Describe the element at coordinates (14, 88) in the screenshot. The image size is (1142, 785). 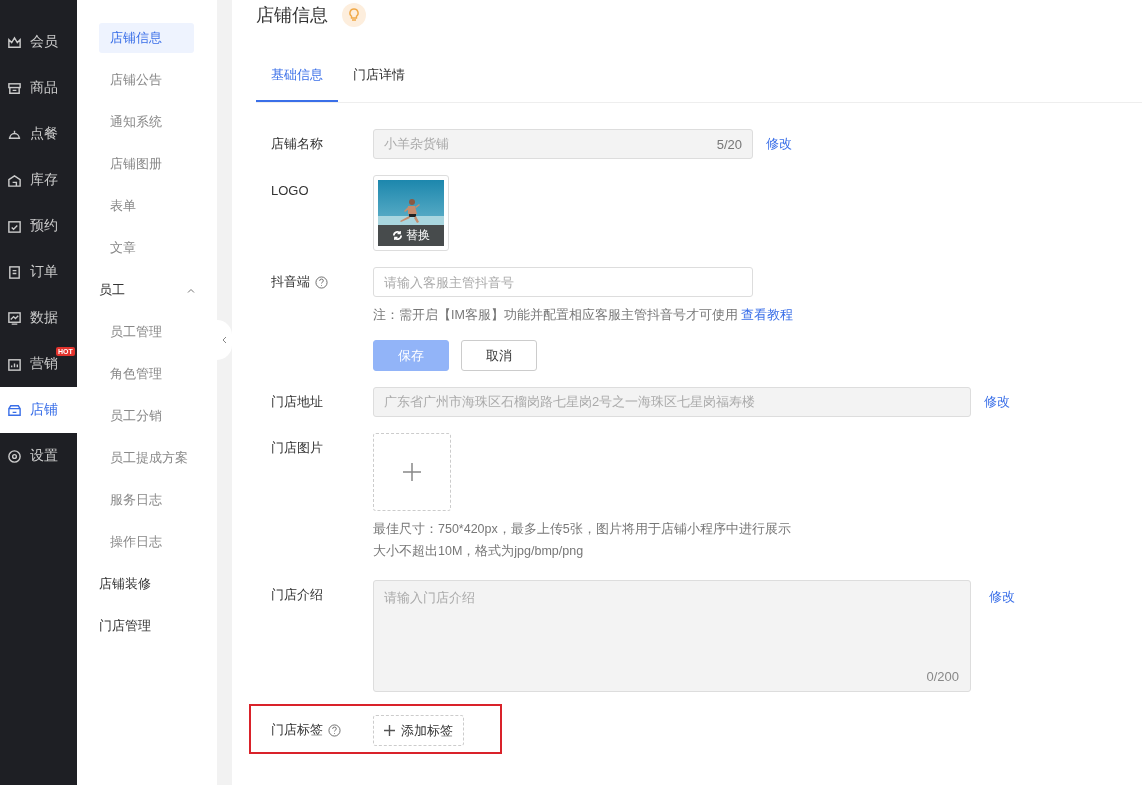
I see `box-icon` at that location.